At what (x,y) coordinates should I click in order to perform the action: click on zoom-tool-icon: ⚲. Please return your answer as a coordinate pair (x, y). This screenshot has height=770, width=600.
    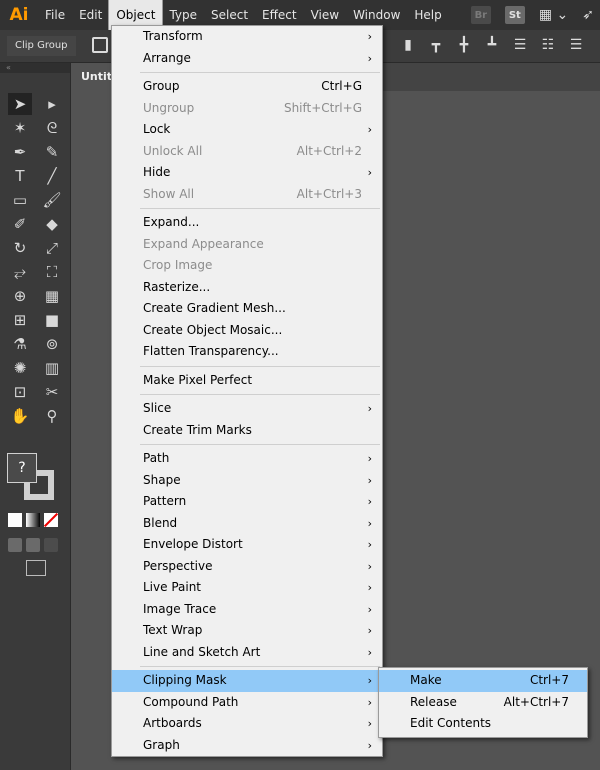
    Looking at the image, I should click on (52, 416).